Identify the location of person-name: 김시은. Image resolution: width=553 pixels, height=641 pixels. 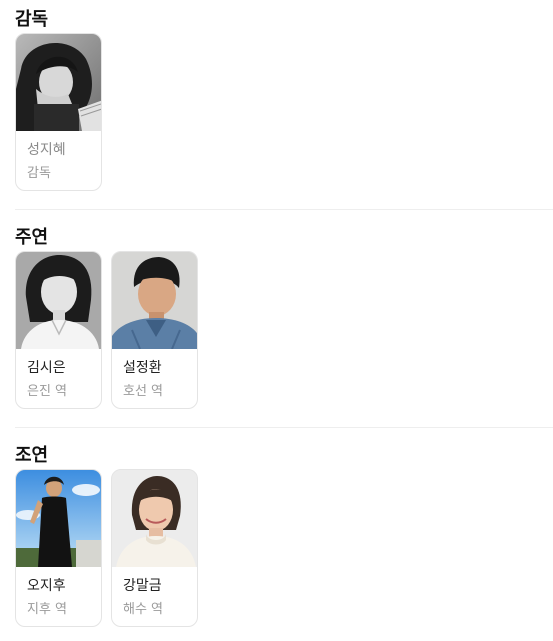
(46, 368).